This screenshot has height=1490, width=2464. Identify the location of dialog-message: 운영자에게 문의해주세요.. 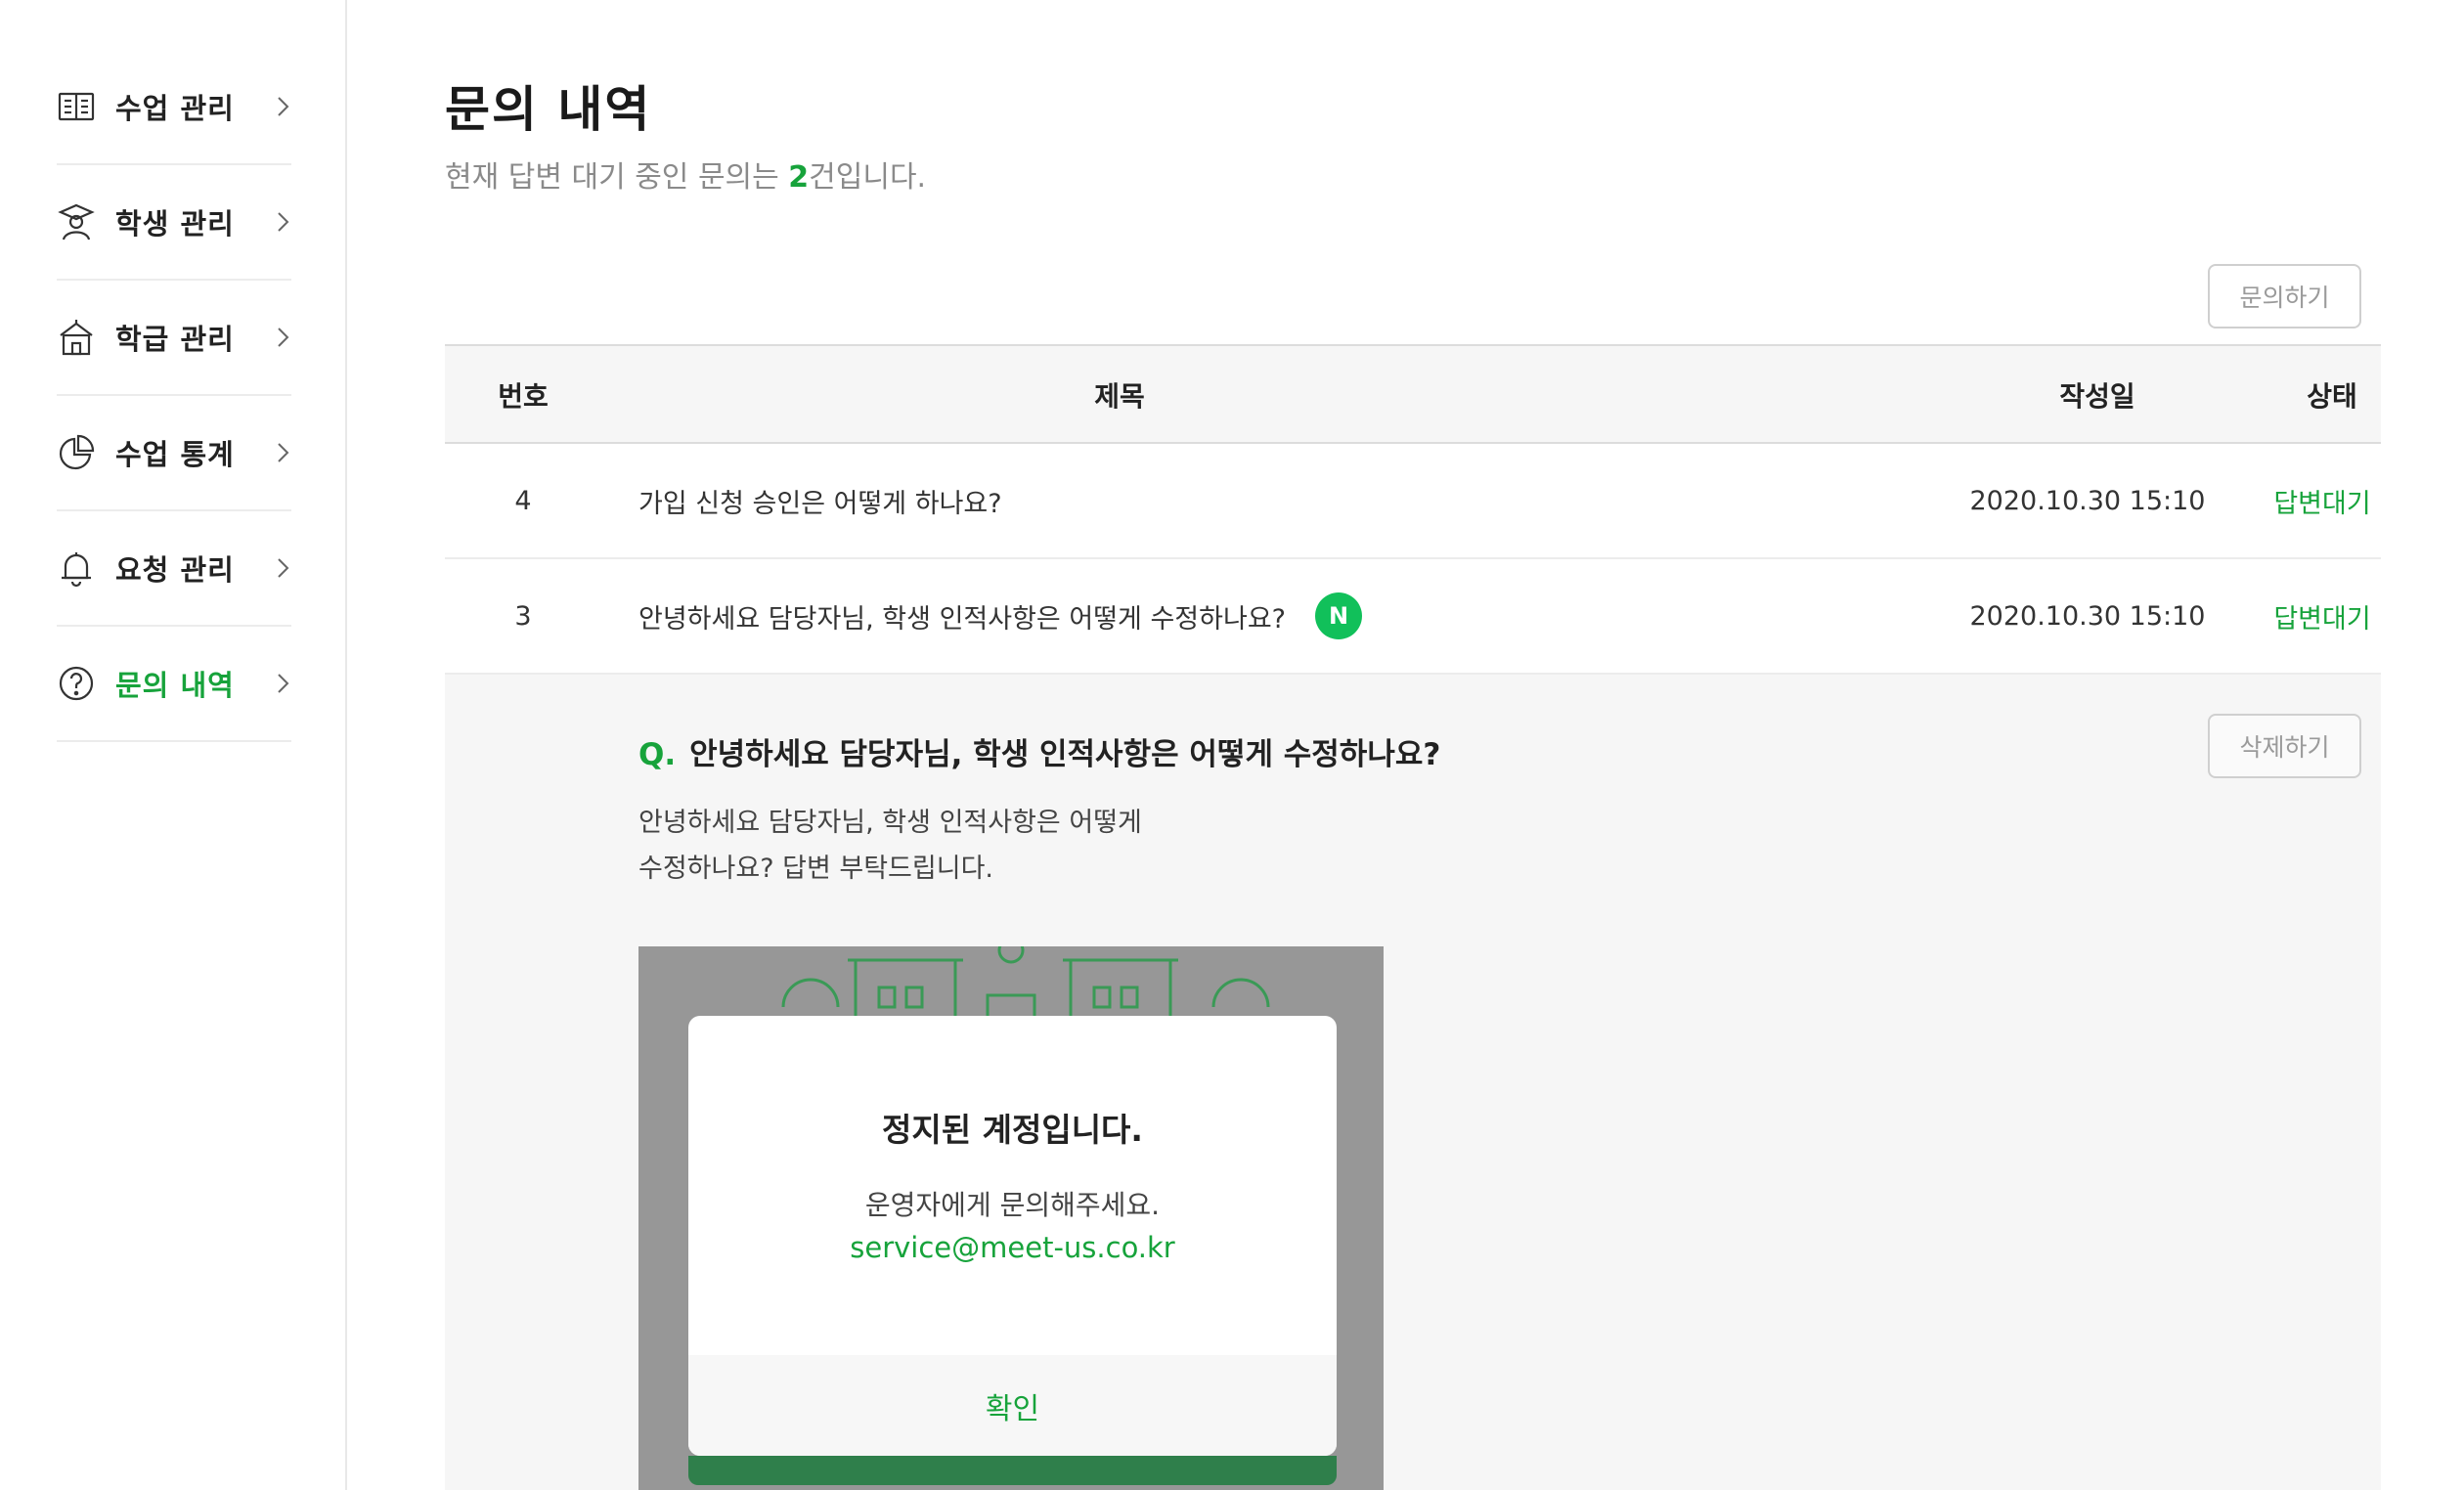
(1012, 1205).